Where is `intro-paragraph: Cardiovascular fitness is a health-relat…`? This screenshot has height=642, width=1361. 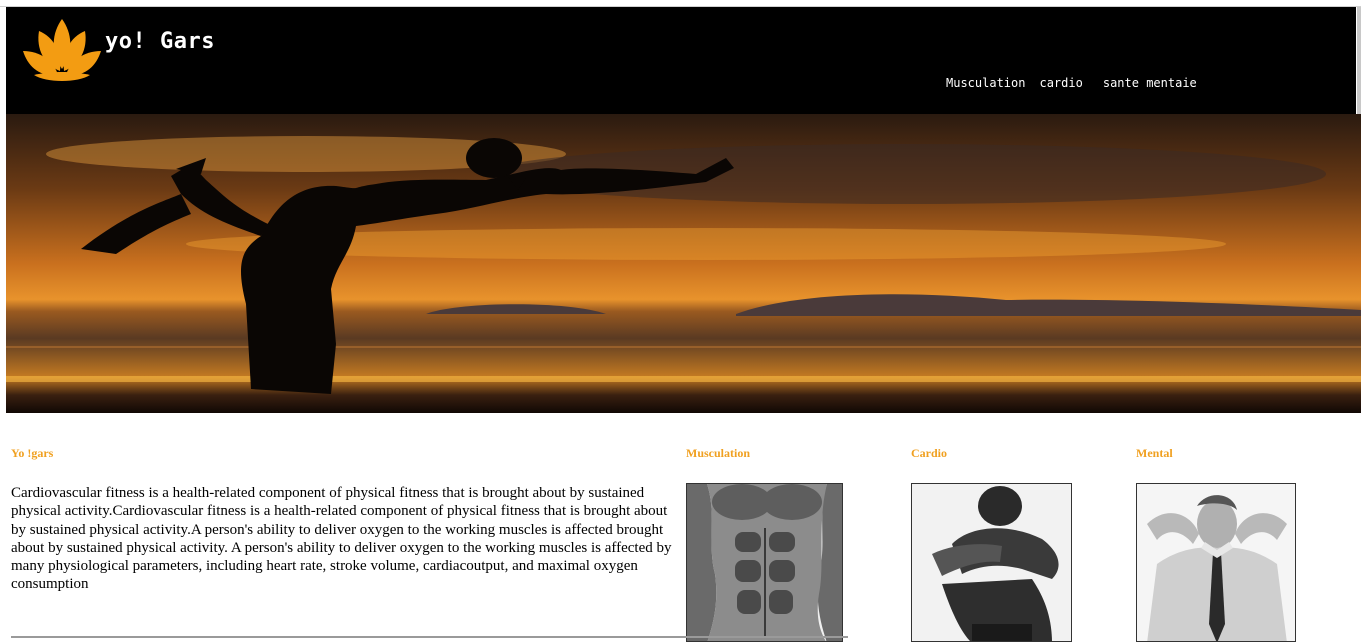 intro-paragraph: Cardiovascular fitness is a health-relat… is located at coordinates (341, 539).